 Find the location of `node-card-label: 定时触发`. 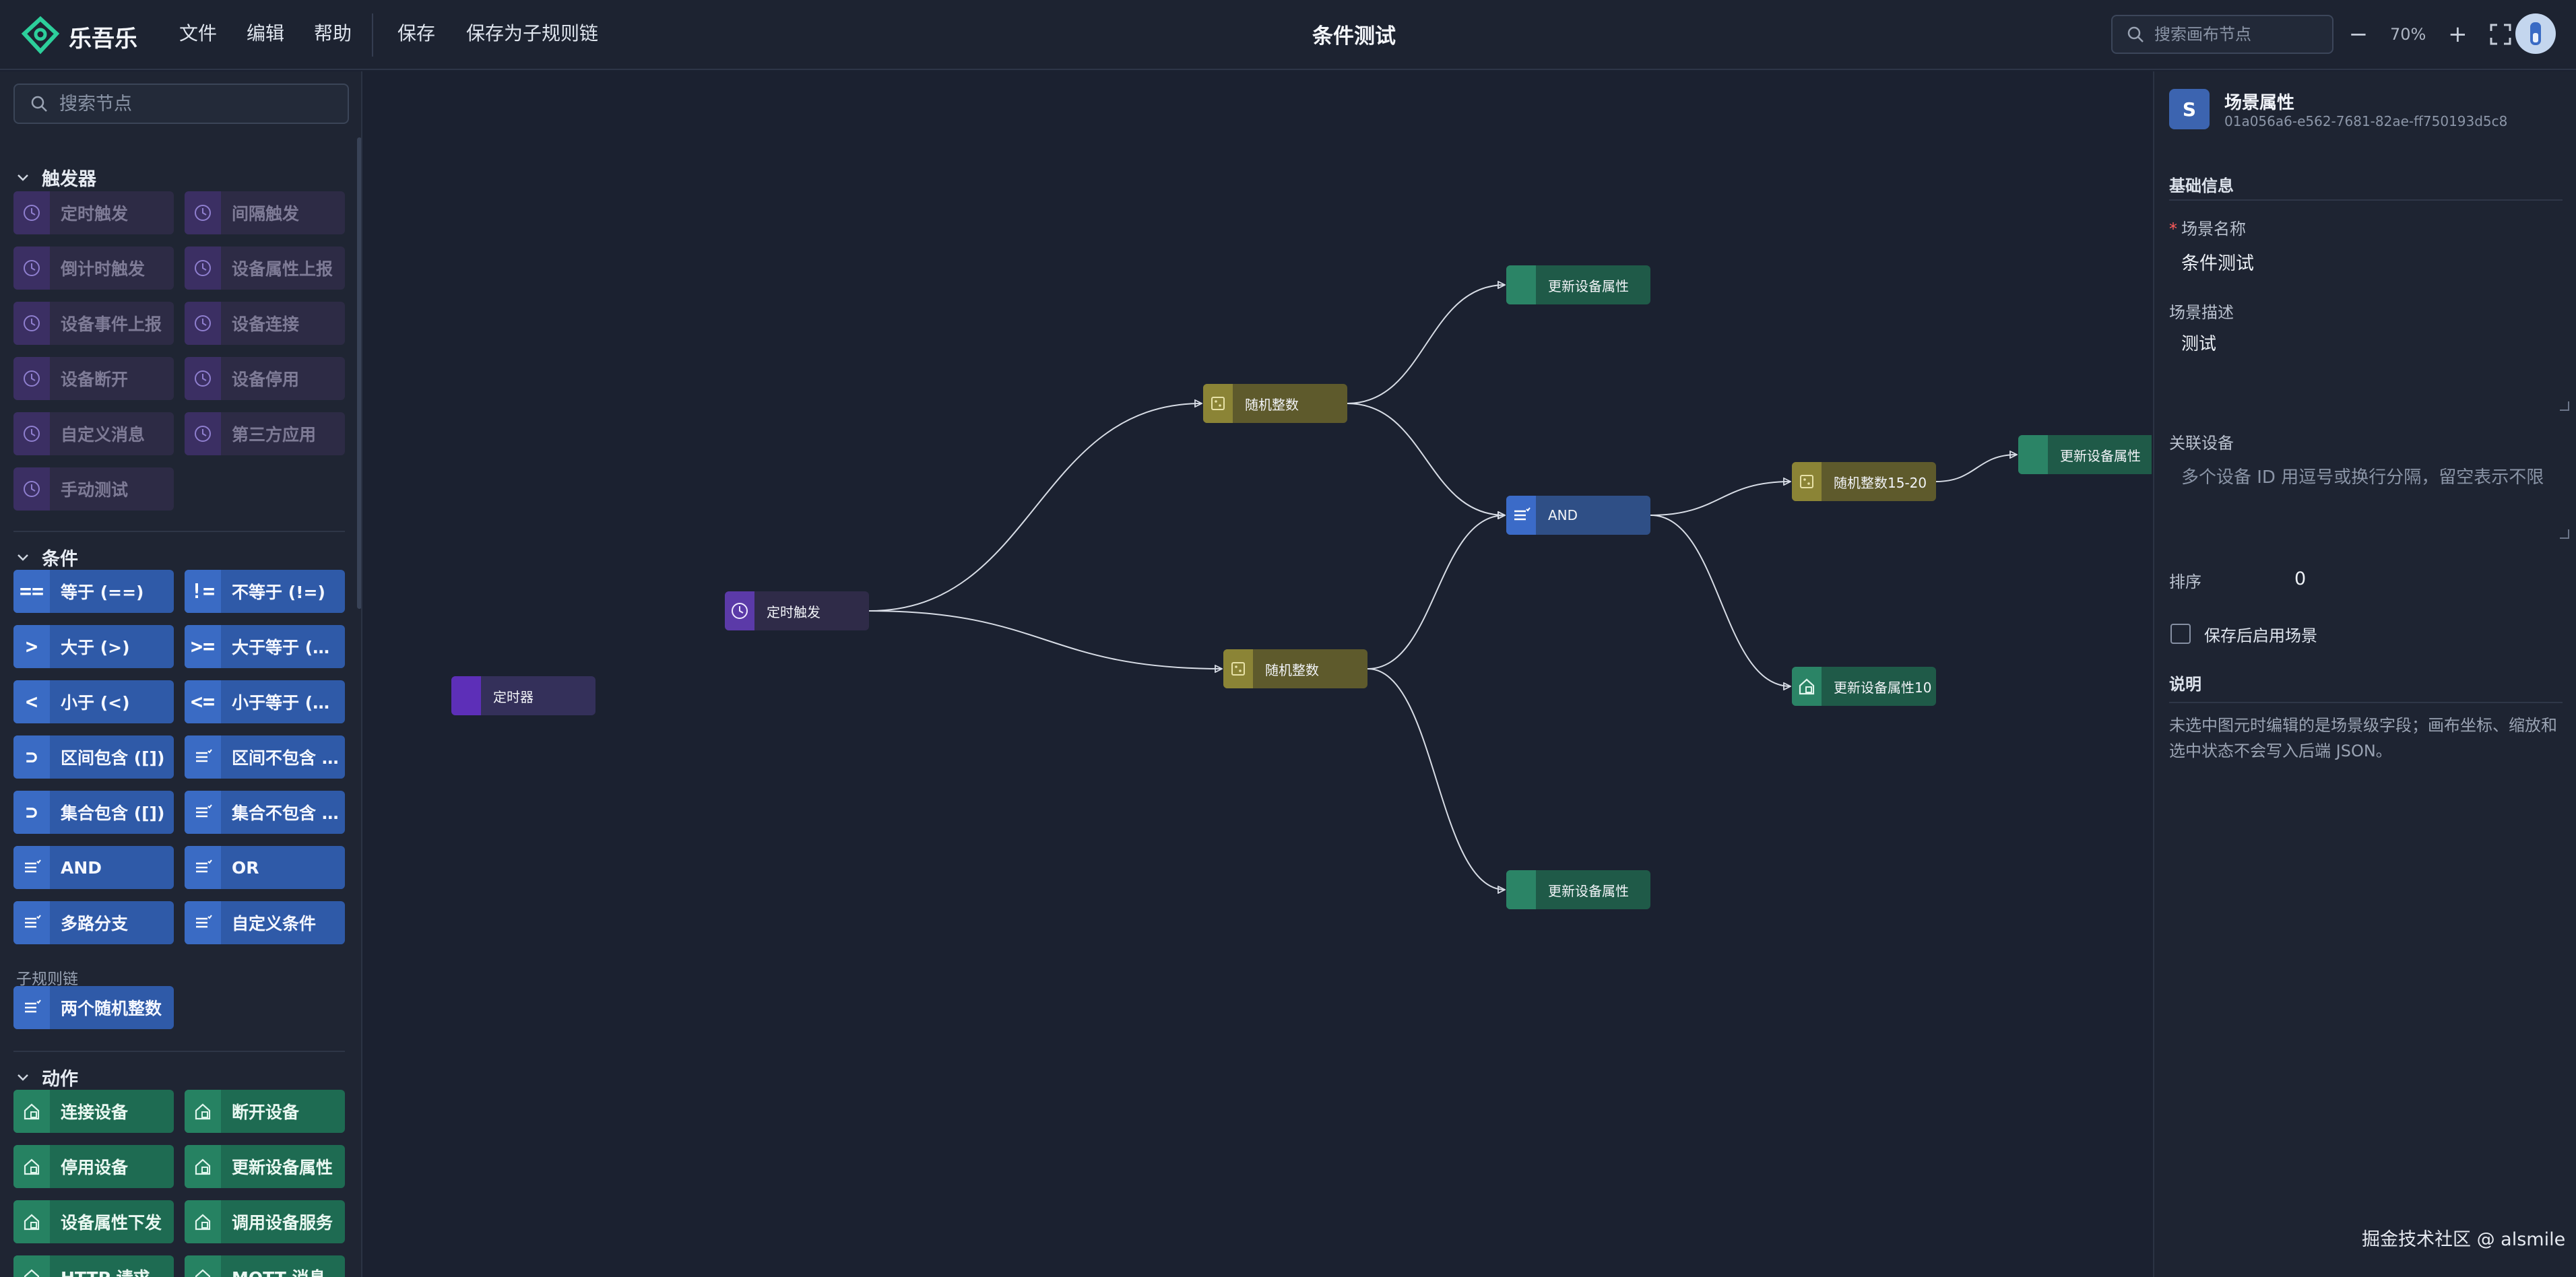

node-card-label: 定时触发 is located at coordinates (95, 214).